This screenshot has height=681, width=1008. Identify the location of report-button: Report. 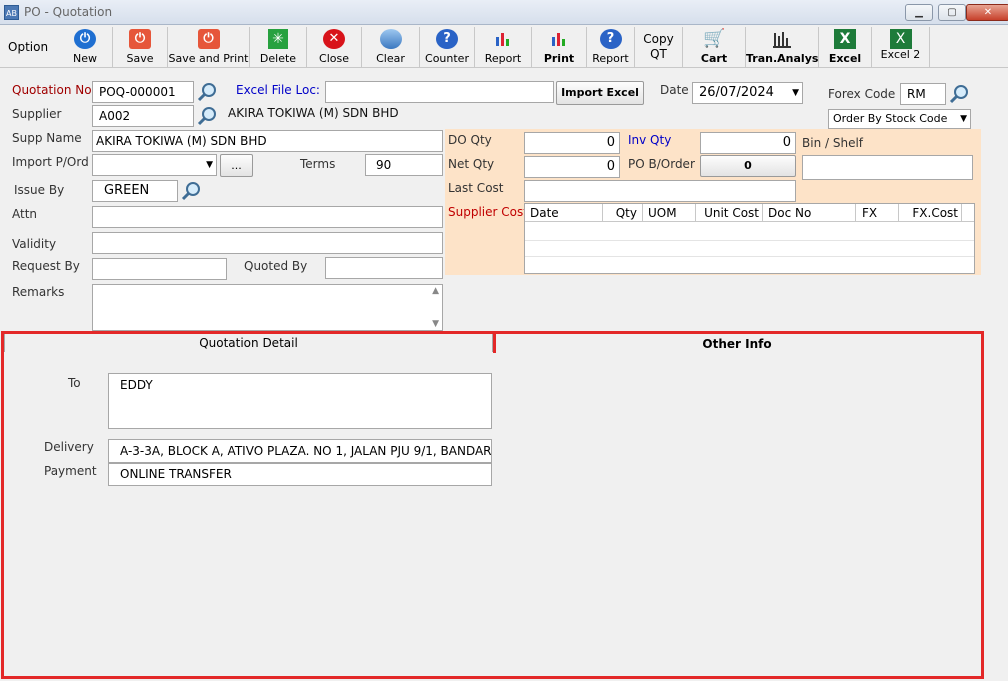
(503, 47).